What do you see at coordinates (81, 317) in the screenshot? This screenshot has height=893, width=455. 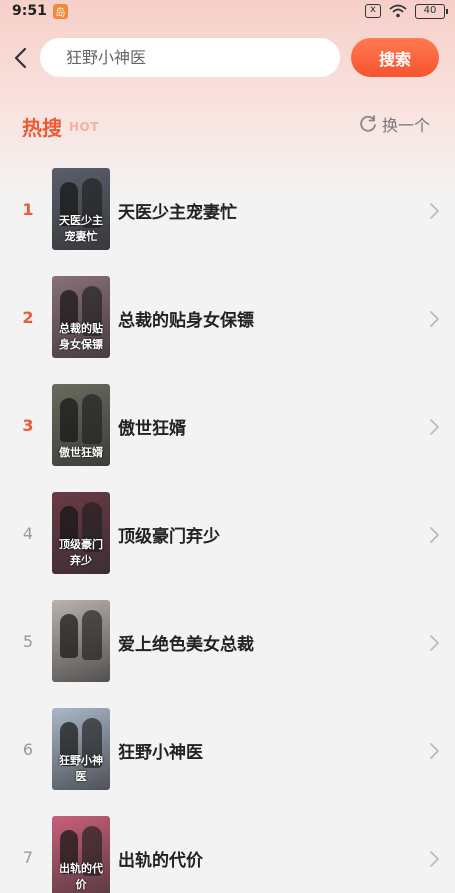 I see `book-cover: 总裁的贴身女保镖` at bounding box center [81, 317].